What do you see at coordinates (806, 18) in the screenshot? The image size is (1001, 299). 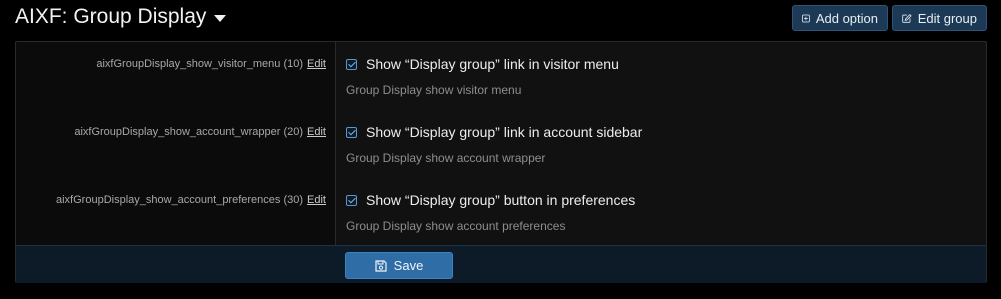 I see `plus-square-icon` at bounding box center [806, 18].